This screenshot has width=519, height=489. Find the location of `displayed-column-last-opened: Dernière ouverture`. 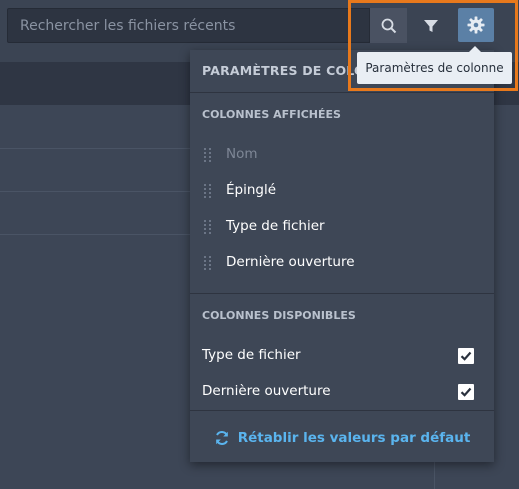

displayed-column-last-opened: Dernière ouverture is located at coordinates (344, 263).